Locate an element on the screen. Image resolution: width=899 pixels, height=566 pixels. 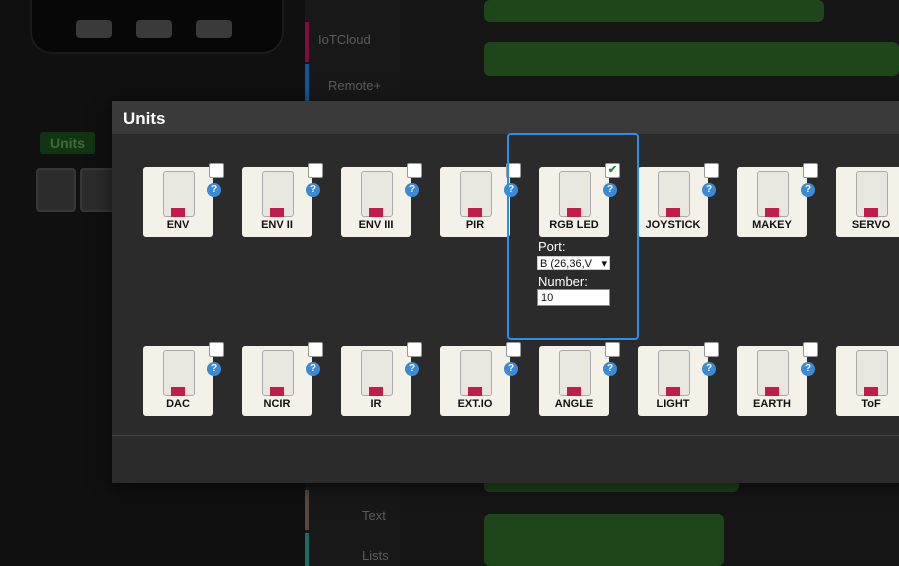
unit-card: ToF? is located at coordinates (867, 381).